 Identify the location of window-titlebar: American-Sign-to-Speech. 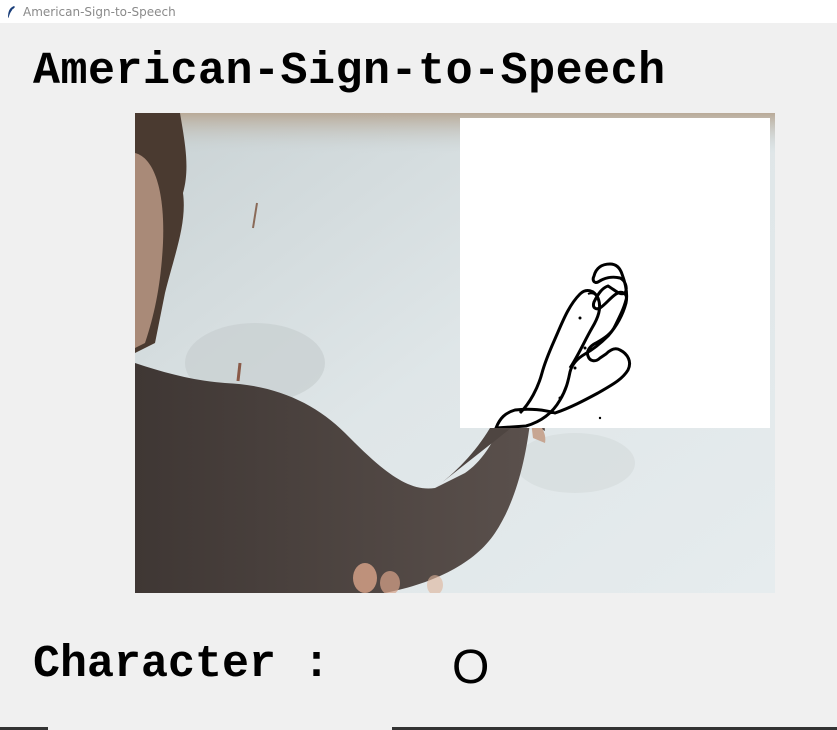
(418, 11).